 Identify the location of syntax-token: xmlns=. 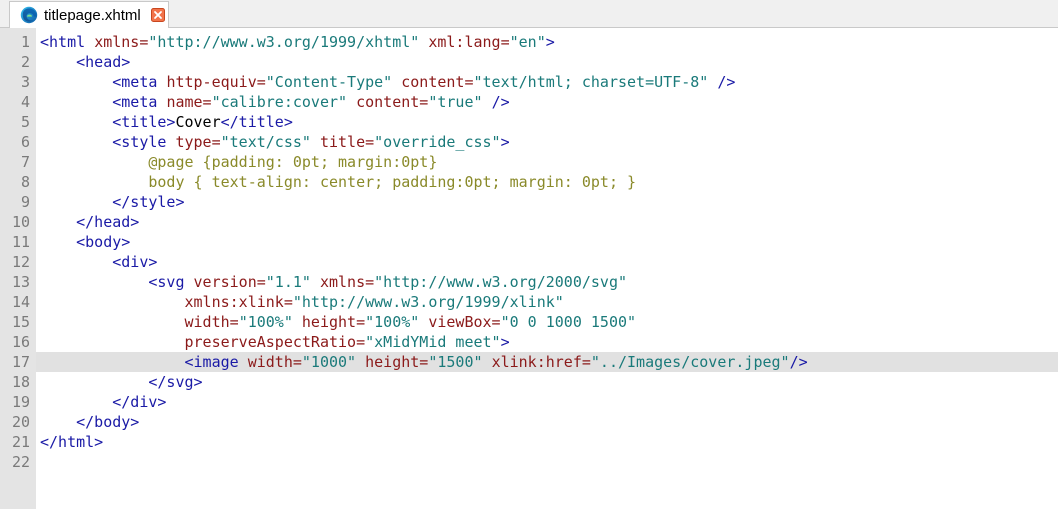
(121, 42).